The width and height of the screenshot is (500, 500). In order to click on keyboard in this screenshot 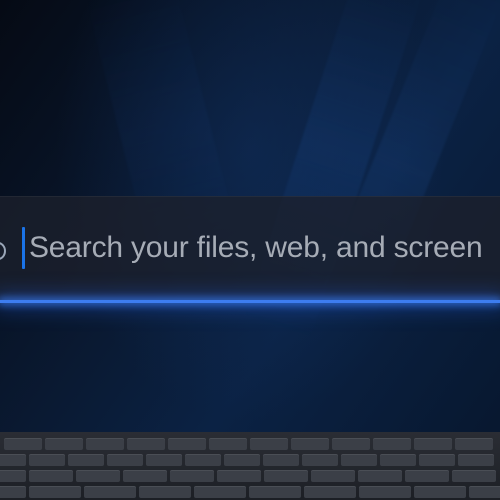, I will do `click(250, 466)`.